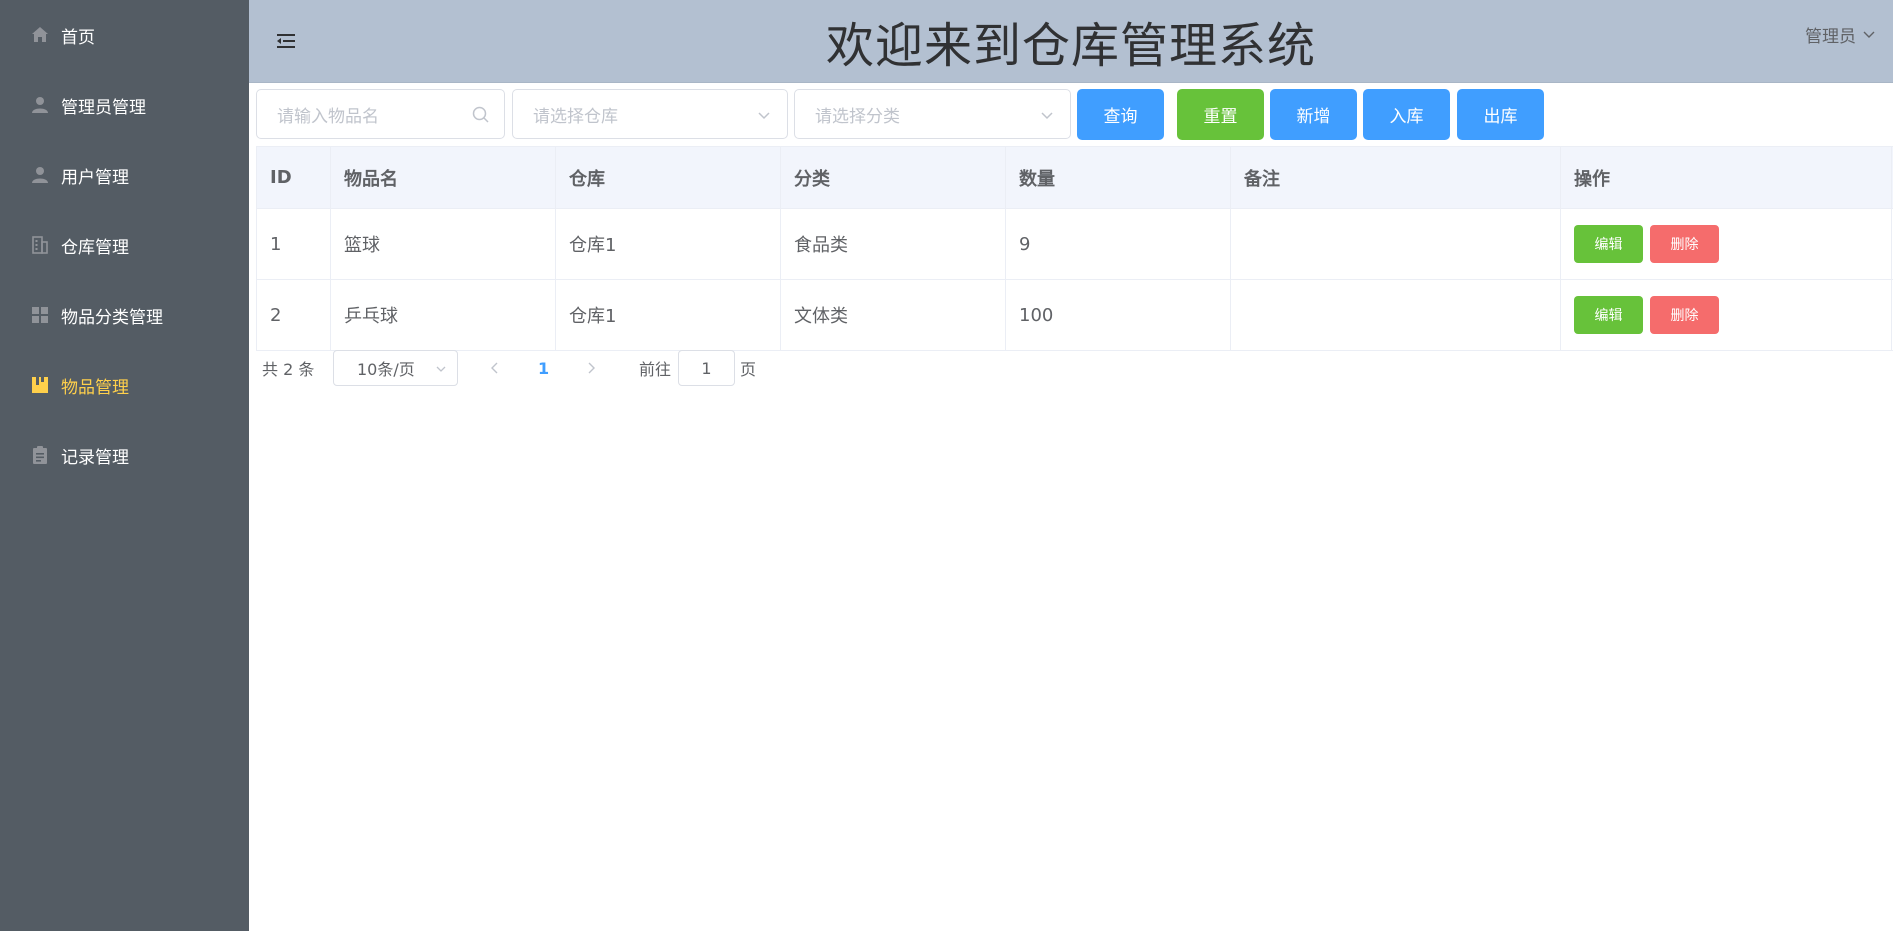 The width and height of the screenshot is (1893, 931). I want to click on column-header-remark: 备注, so click(1396, 177).